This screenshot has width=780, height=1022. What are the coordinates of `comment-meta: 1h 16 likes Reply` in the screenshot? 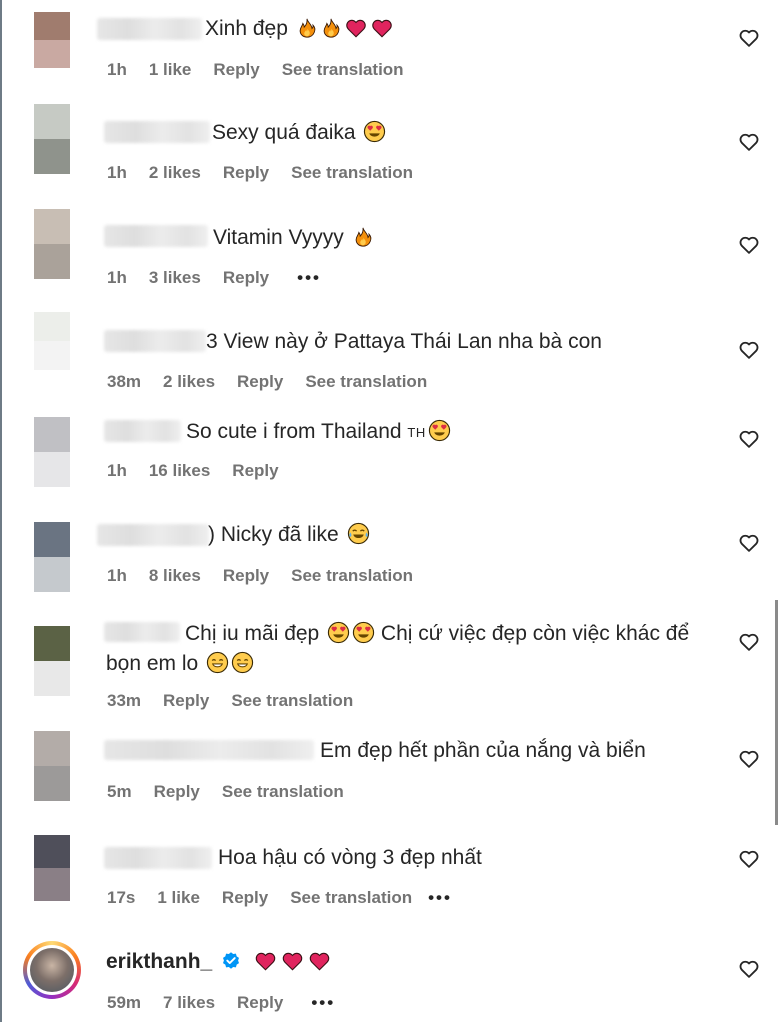 It's located at (204, 471).